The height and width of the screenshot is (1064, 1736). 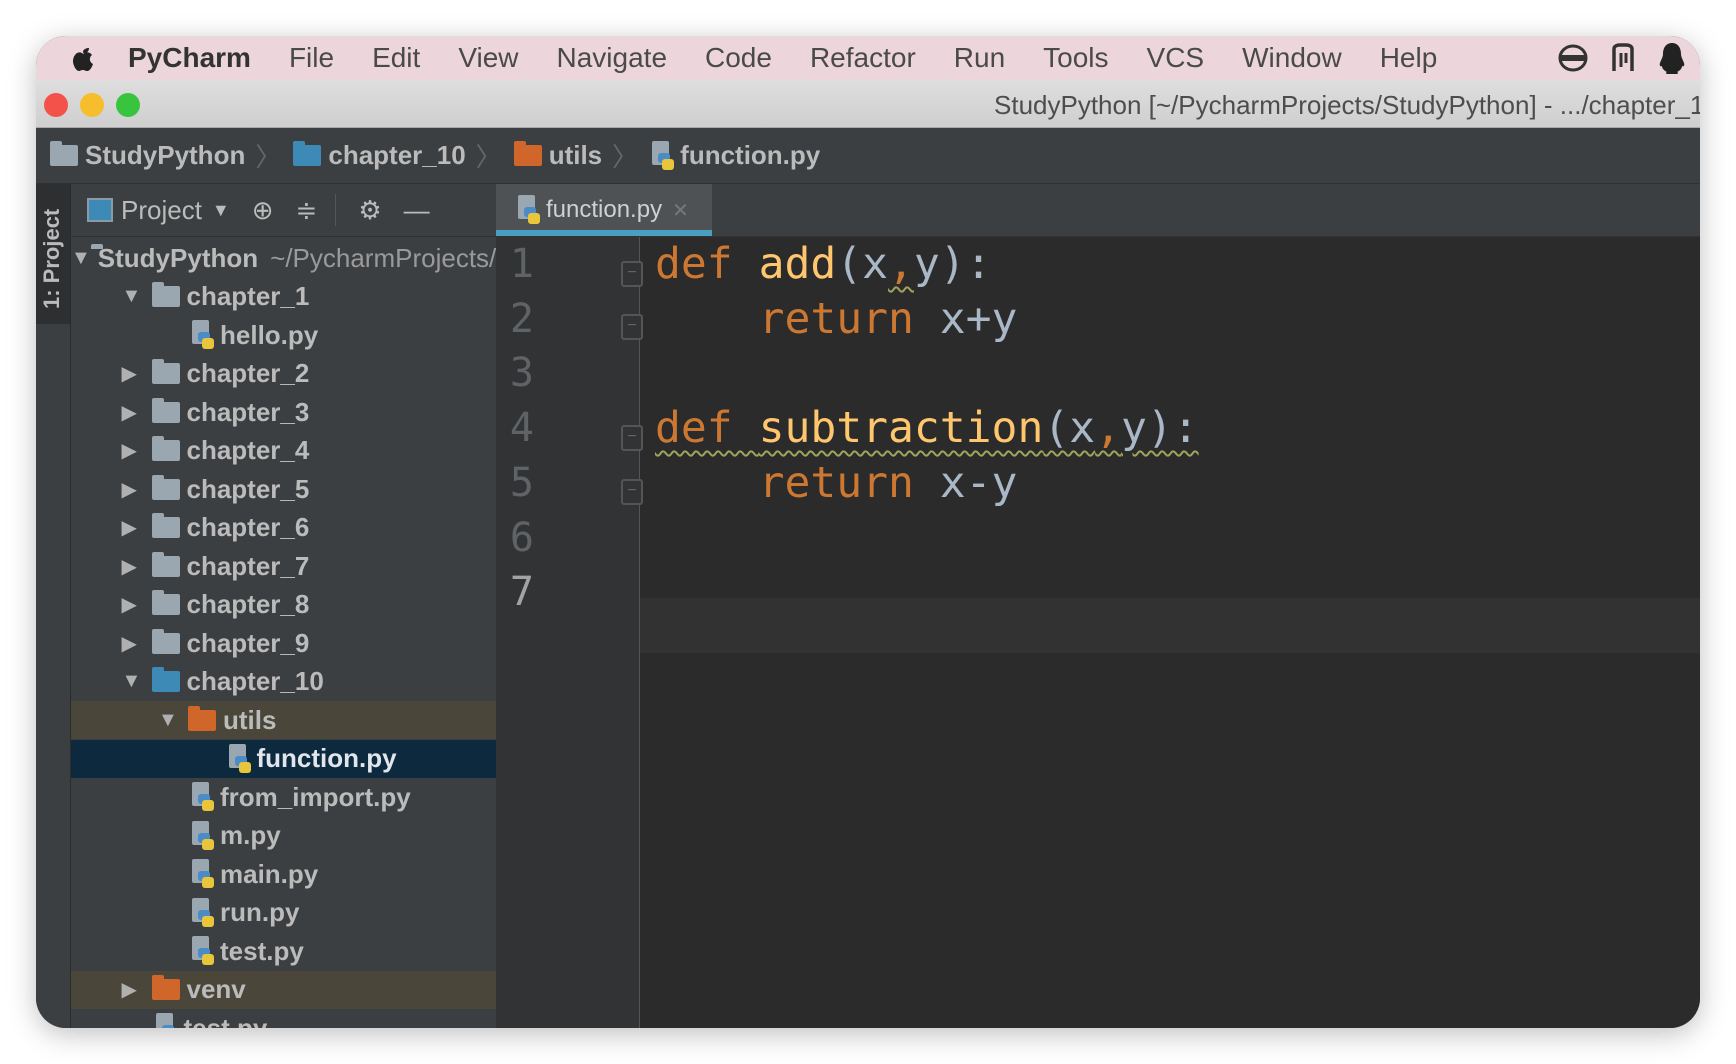 I want to click on menu-navigate: Navigate, so click(x=612, y=58).